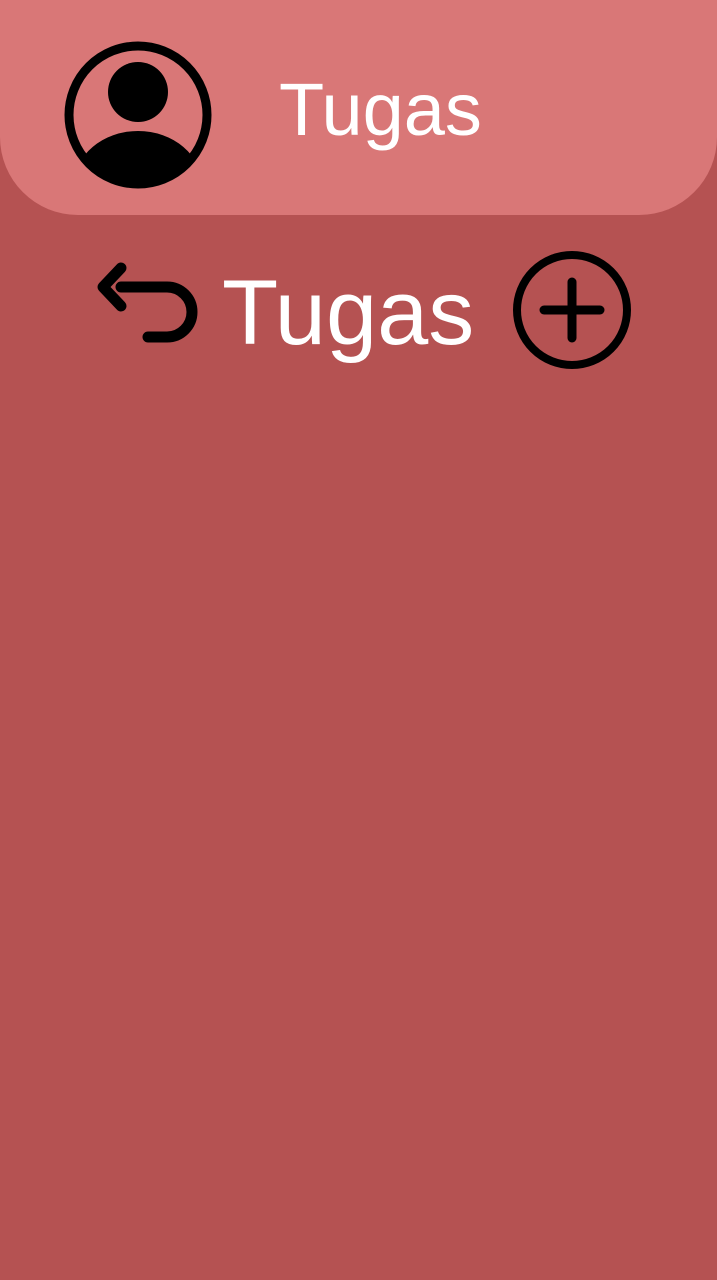 Image resolution: width=717 pixels, height=1280 pixels. I want to click on page-title: Tugas, so click(348, 313).